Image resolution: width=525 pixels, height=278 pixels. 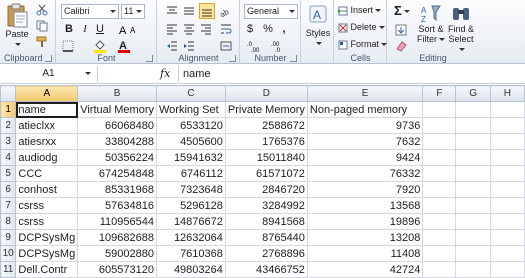 What do you see at coordinates (365, 221) in the screenshot?
I see `cell-e8: 19896` at bounding box center [365, 221].